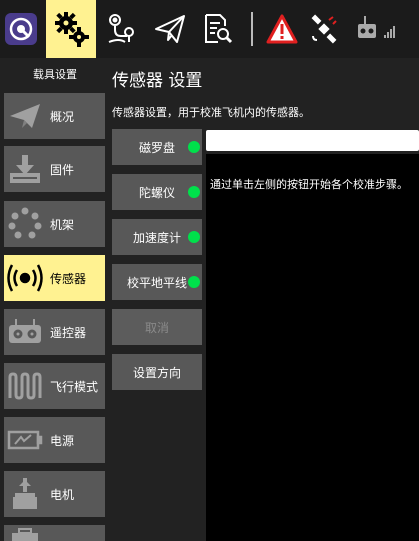  I want to click on plan-view-button, so click(122, 29).